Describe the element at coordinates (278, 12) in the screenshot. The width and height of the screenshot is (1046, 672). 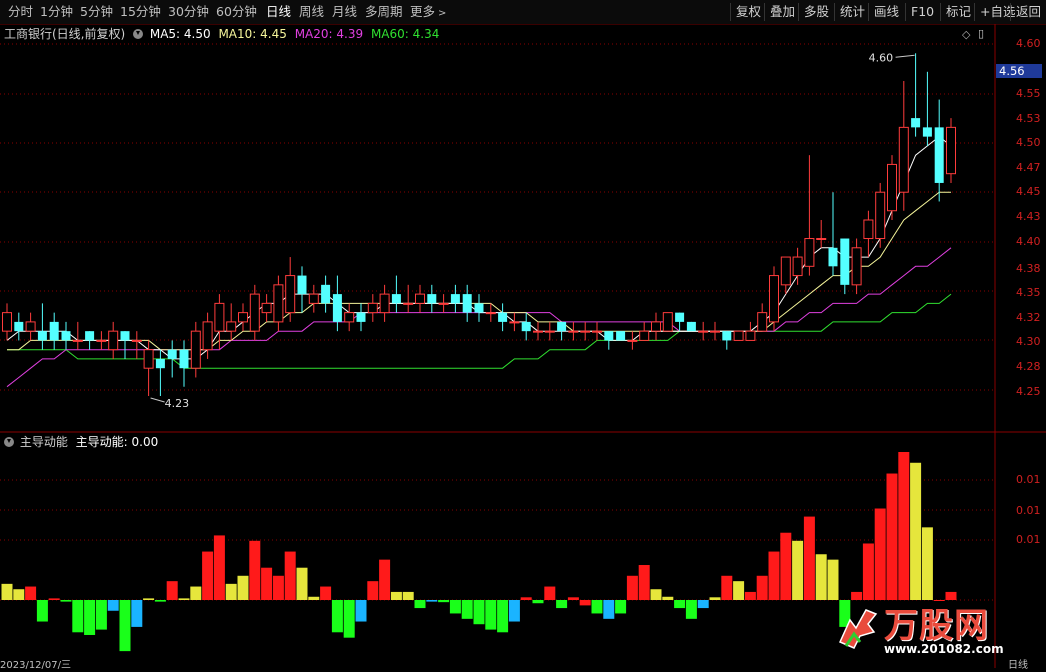
I see `period-tab-daily: 日线` at that location.